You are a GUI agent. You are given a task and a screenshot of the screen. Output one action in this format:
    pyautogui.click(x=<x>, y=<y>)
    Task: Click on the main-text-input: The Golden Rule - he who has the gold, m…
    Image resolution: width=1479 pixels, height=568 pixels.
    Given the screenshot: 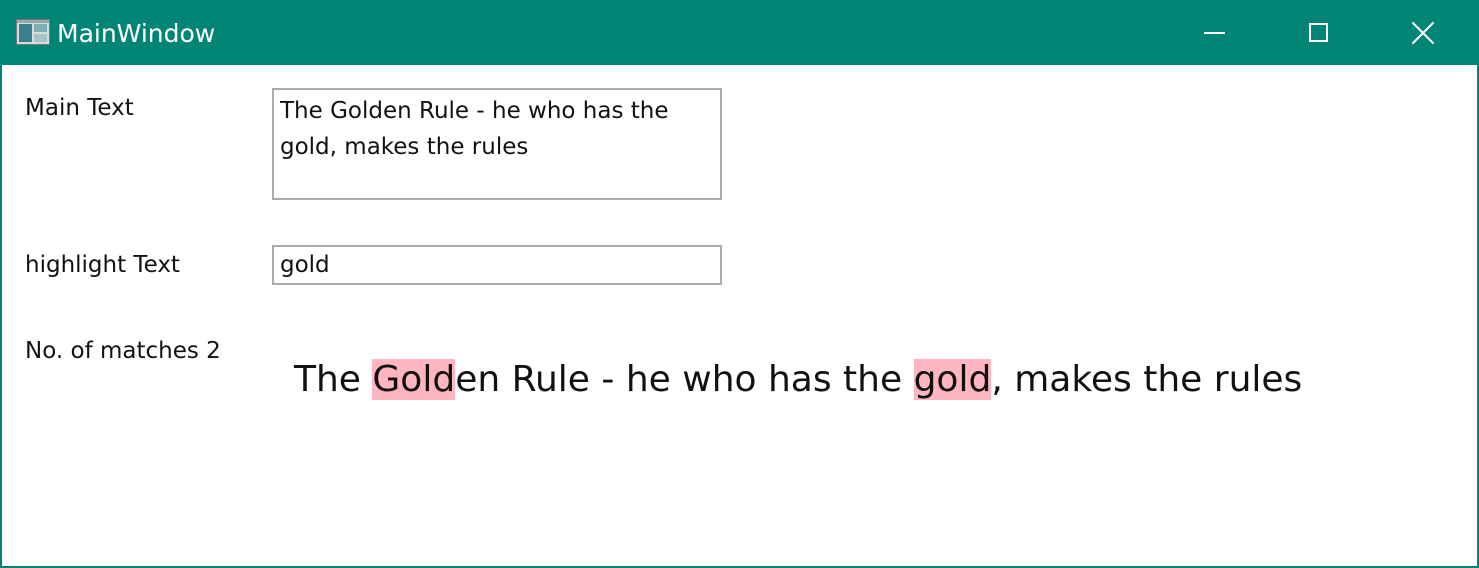 What is the action you would take?
    pyautogui.click(x=497, y=144)
    